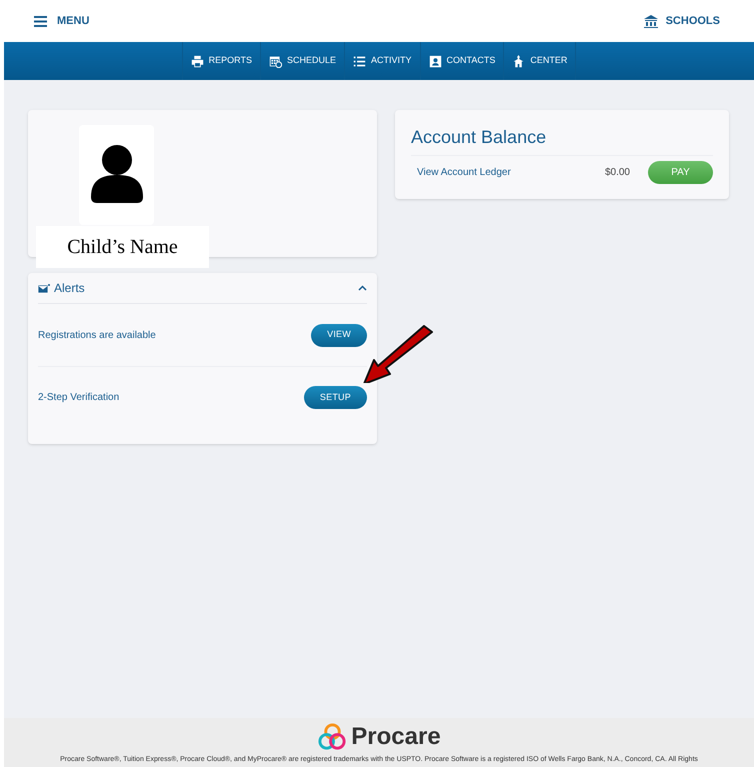 The width and height of the screenshot is (754, 767). Describe the element at coordinates (79, 398) in the screenshot. I see `alert-text: 2-Step Verification` at that location.